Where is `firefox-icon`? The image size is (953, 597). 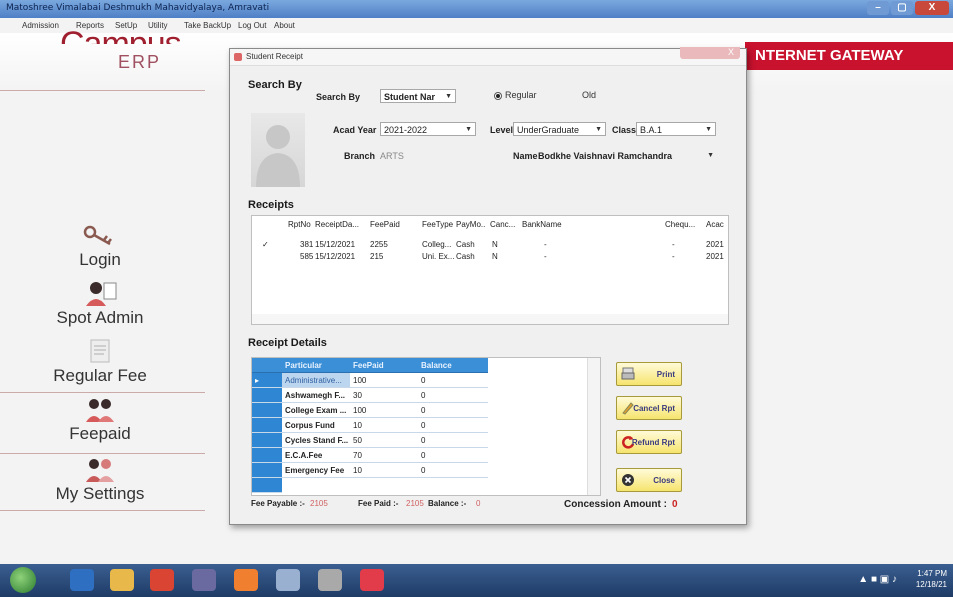
firefox-icon is located at coordinates (246, 580).